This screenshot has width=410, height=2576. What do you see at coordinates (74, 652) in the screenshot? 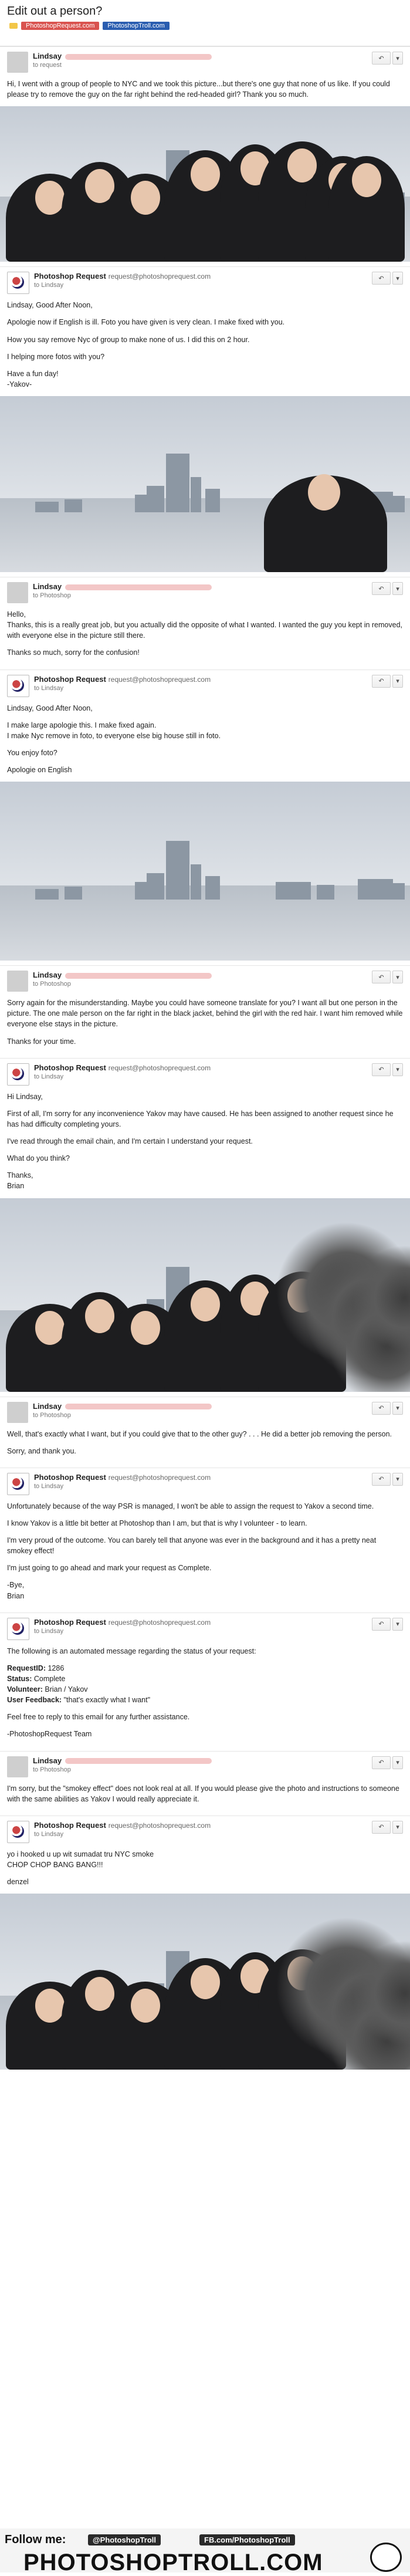
I see `message-paragraph: Thanks so much, sorry for the confusion!` at bounding box center [74, 652].